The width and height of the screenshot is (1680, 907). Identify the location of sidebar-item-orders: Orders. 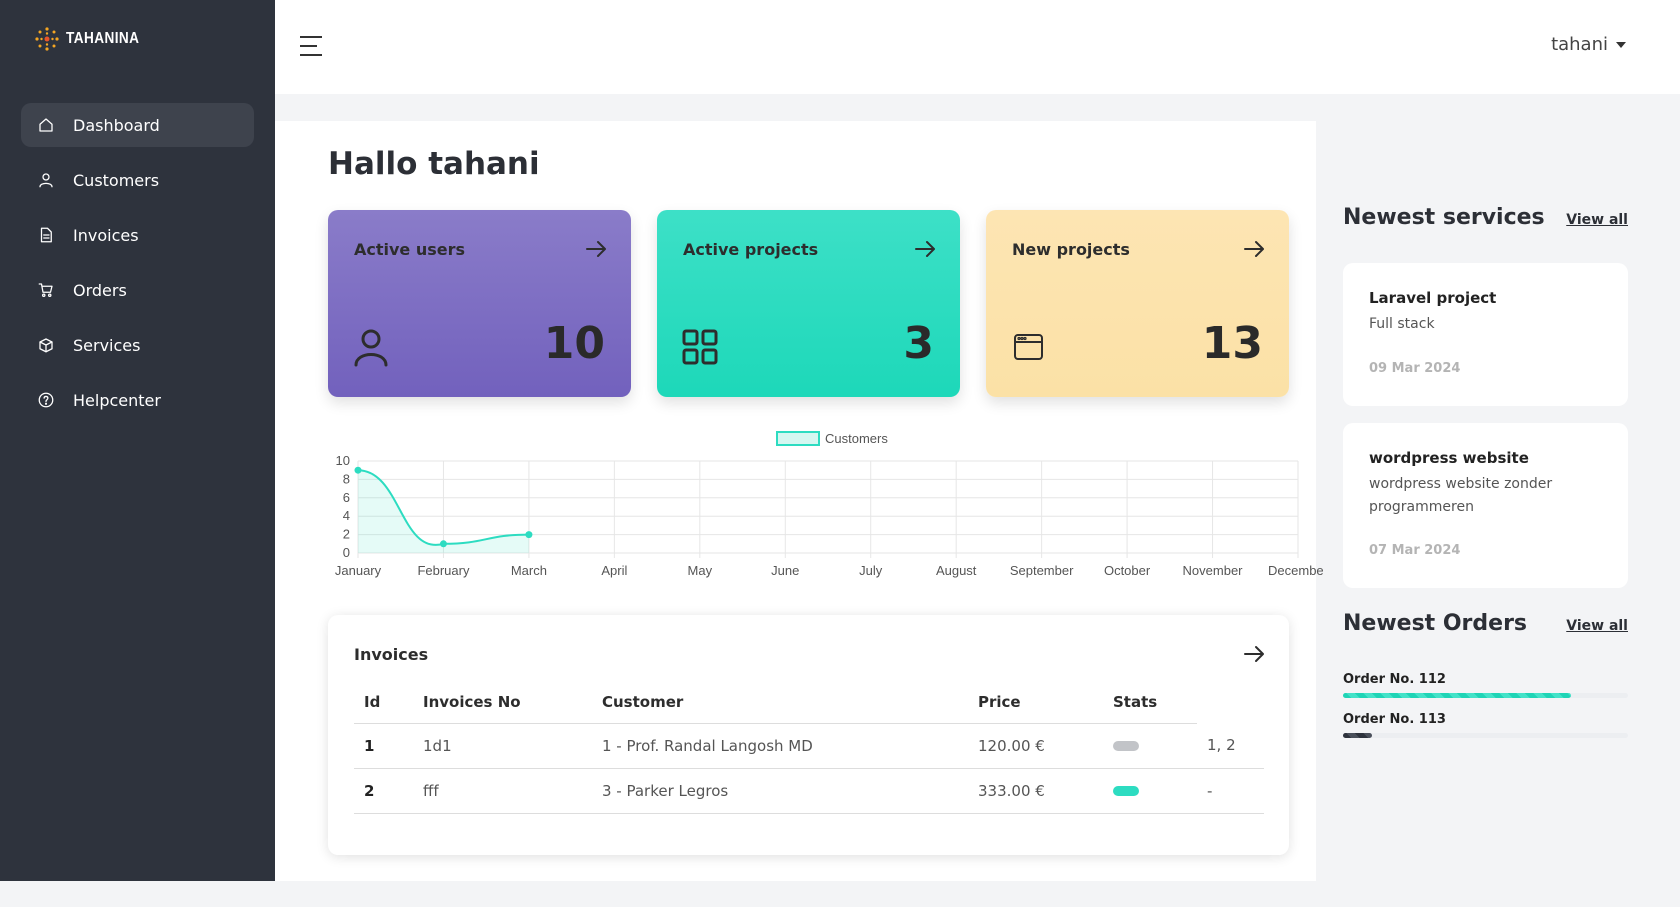
(137, 290).